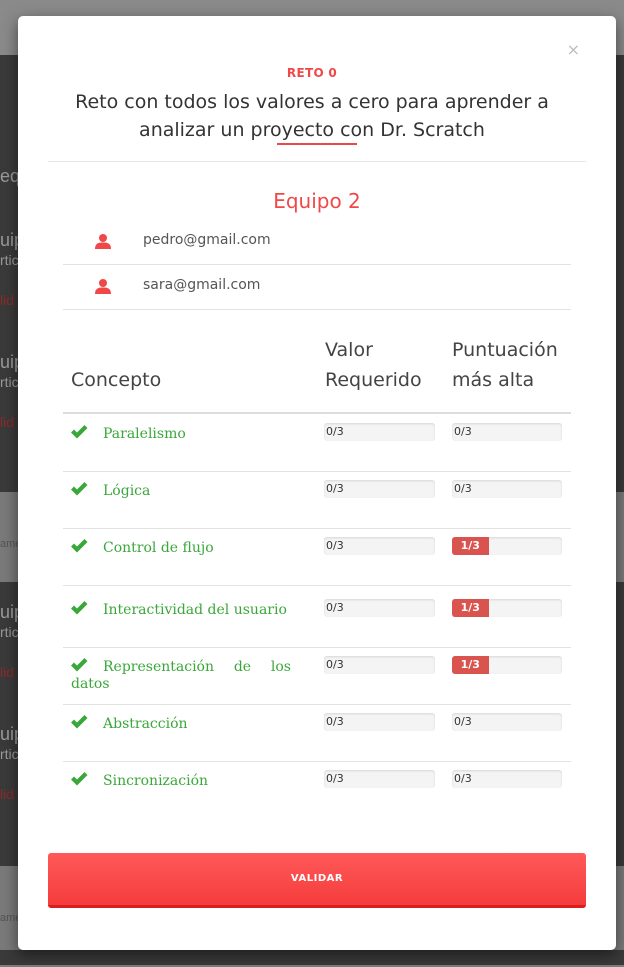  I want to click on header-required-line1: Valor, so click(349, 350).